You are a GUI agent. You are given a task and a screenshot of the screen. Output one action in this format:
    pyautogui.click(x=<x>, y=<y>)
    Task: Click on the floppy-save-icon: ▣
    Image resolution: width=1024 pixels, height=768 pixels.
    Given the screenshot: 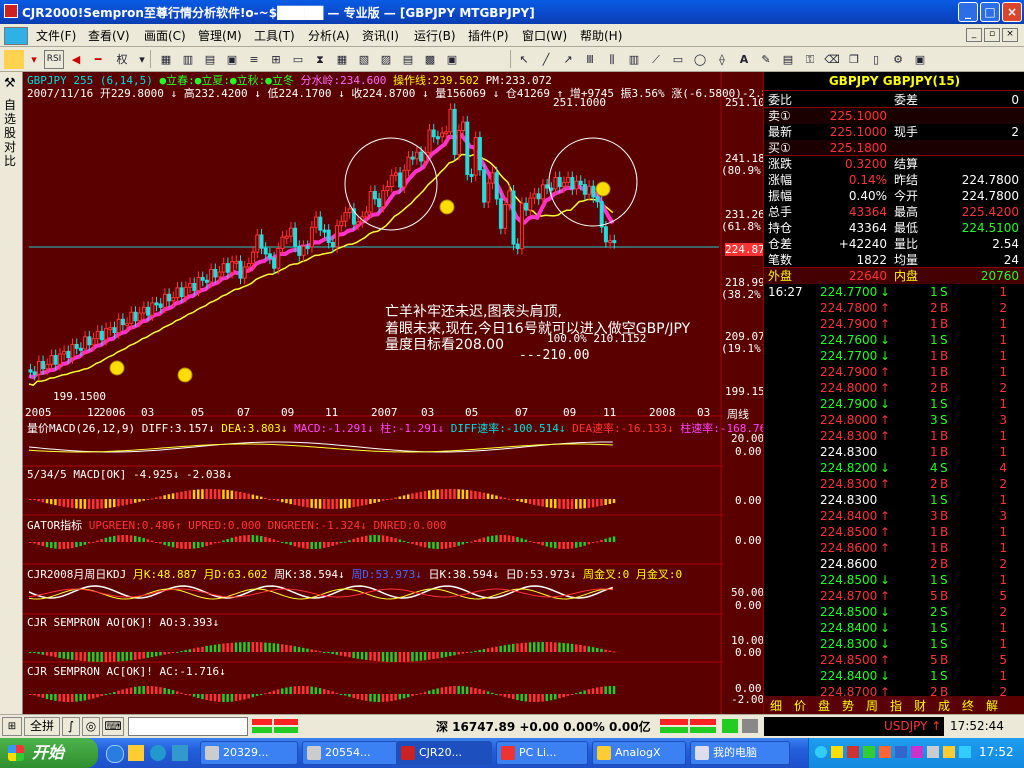 What is the action you would take?
    pyautogui.click(x=920, y=59)
    